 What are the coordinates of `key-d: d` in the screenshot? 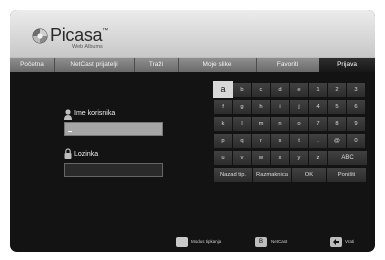 It's located at (280, 90).